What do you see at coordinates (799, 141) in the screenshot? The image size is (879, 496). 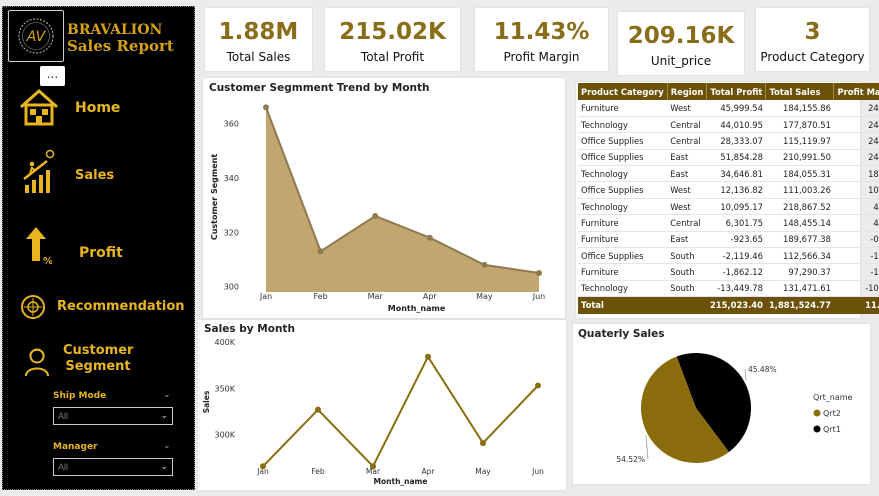 I see `table-cell: 115,119.97` at bounding box center [799, 141].